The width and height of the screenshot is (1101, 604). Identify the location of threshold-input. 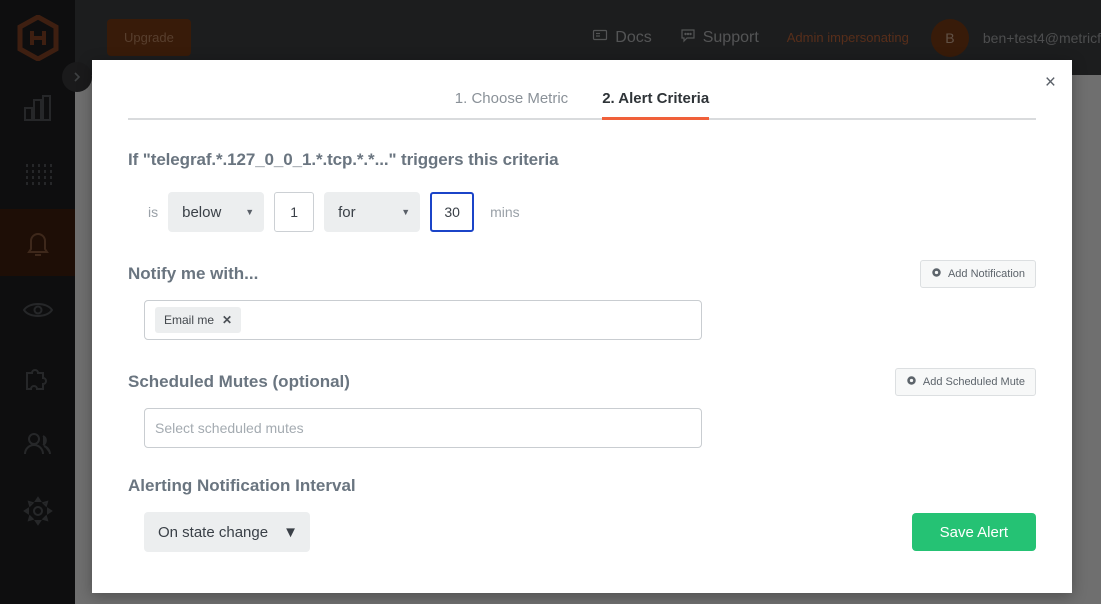
(294, 212).